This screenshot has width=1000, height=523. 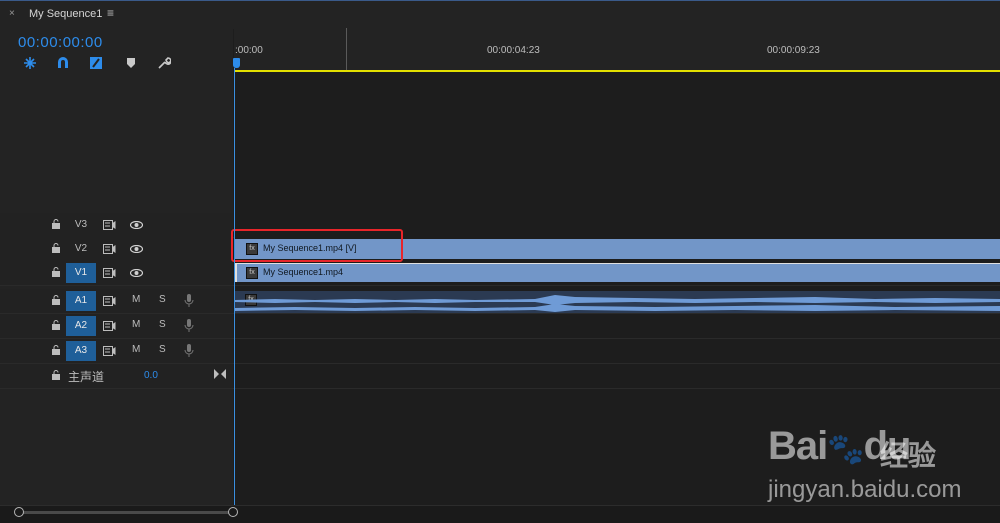 I want to click on track-row-master: 主声道 0.0, so click(x=500, y=376).